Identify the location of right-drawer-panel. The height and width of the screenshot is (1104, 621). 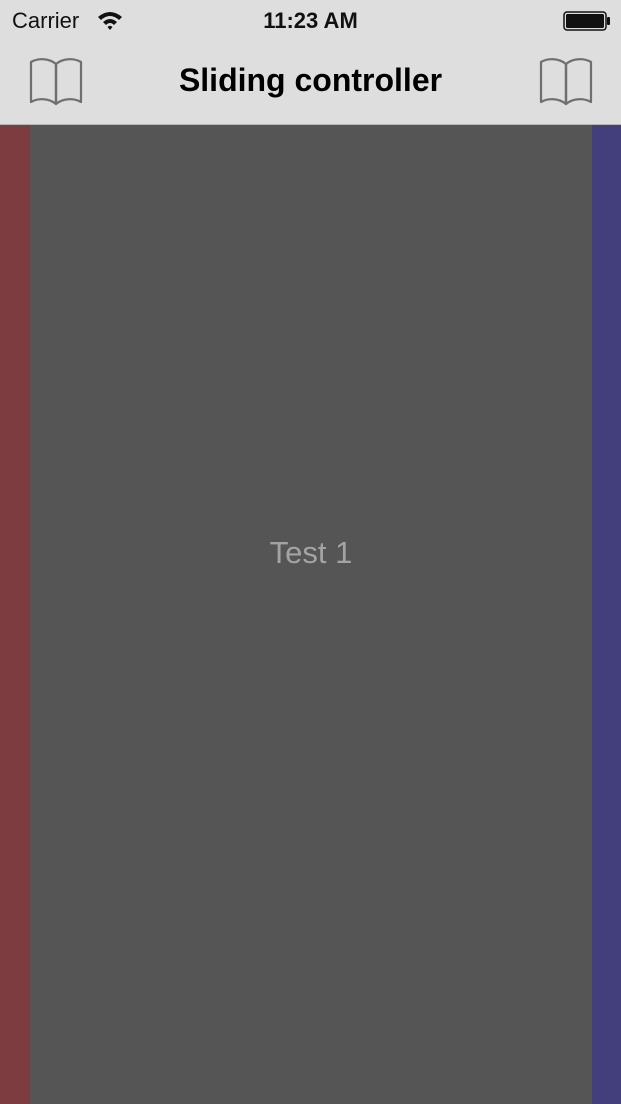
(606, 552).